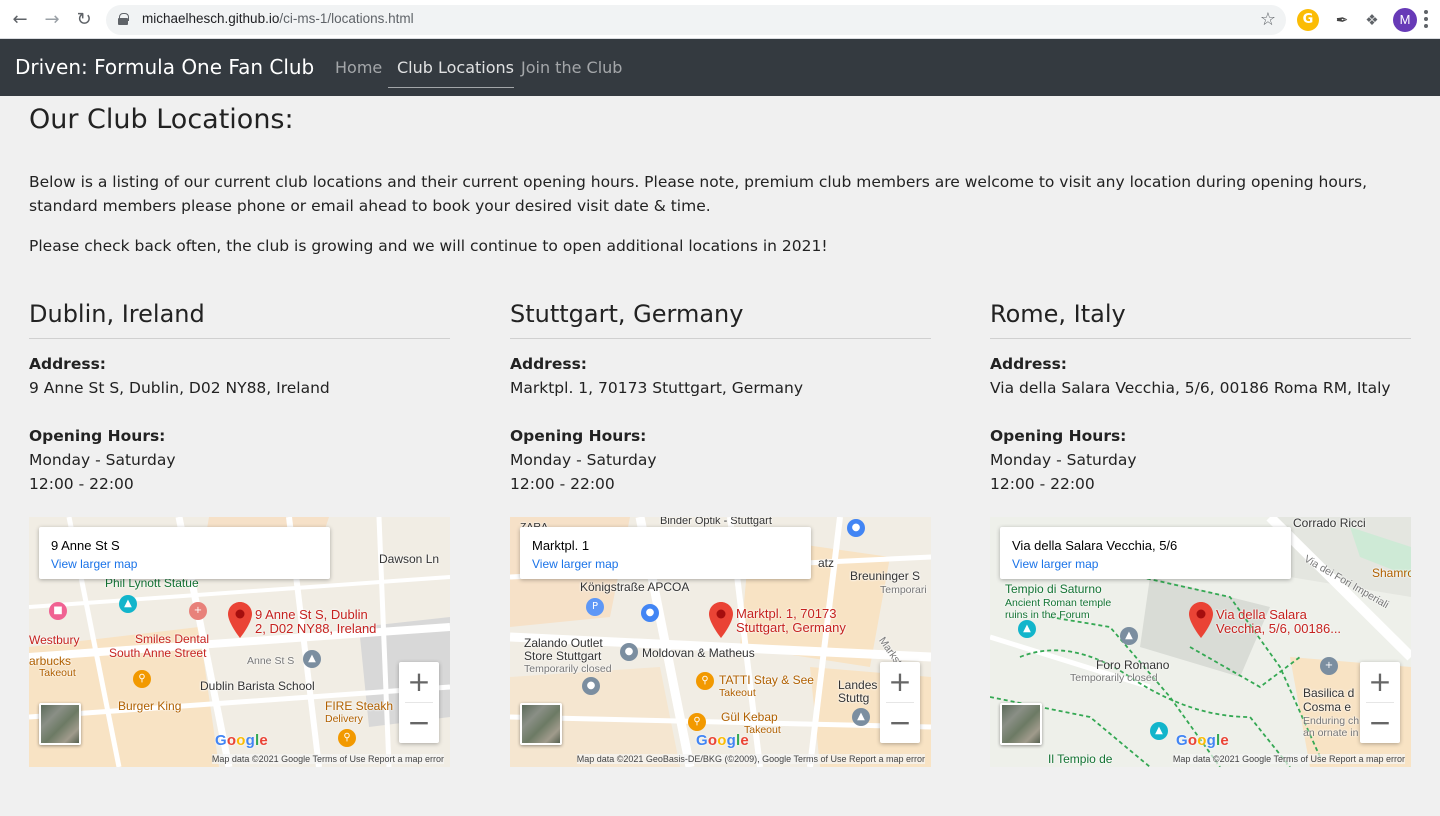 The image size is (1440, 816). Describe the element at coordinates (316, 628) in the screenshot. I see `pin-label-line-2: 2, D02 NY88, Ireland` at that location.